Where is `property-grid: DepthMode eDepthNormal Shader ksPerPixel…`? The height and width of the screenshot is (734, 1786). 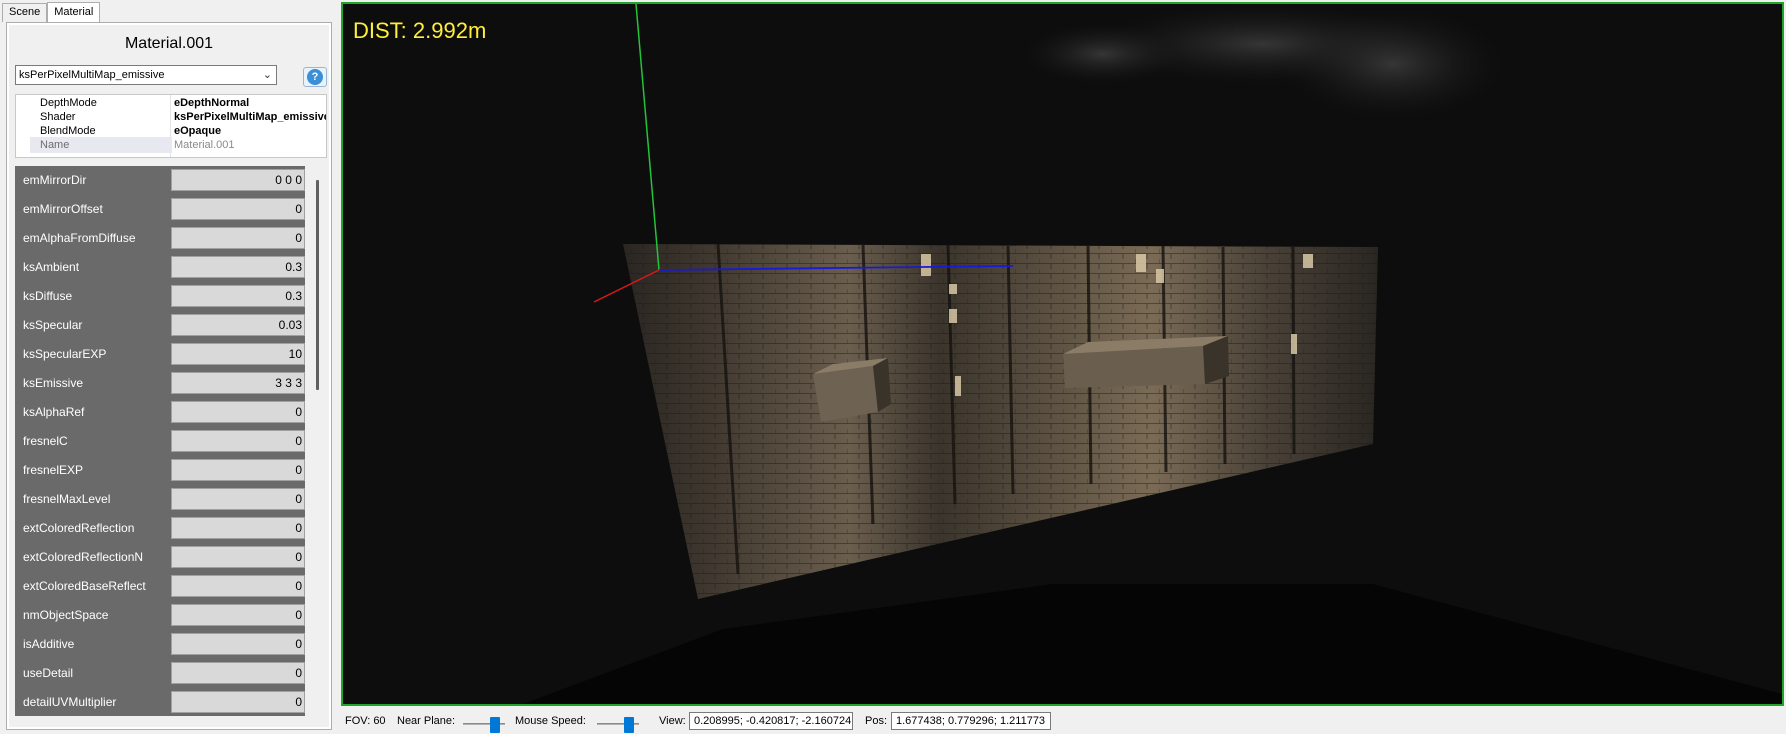
property-grid: DepthMode eDepthNormal Shader ksPerPixel… is located at coordinates (171, 126).